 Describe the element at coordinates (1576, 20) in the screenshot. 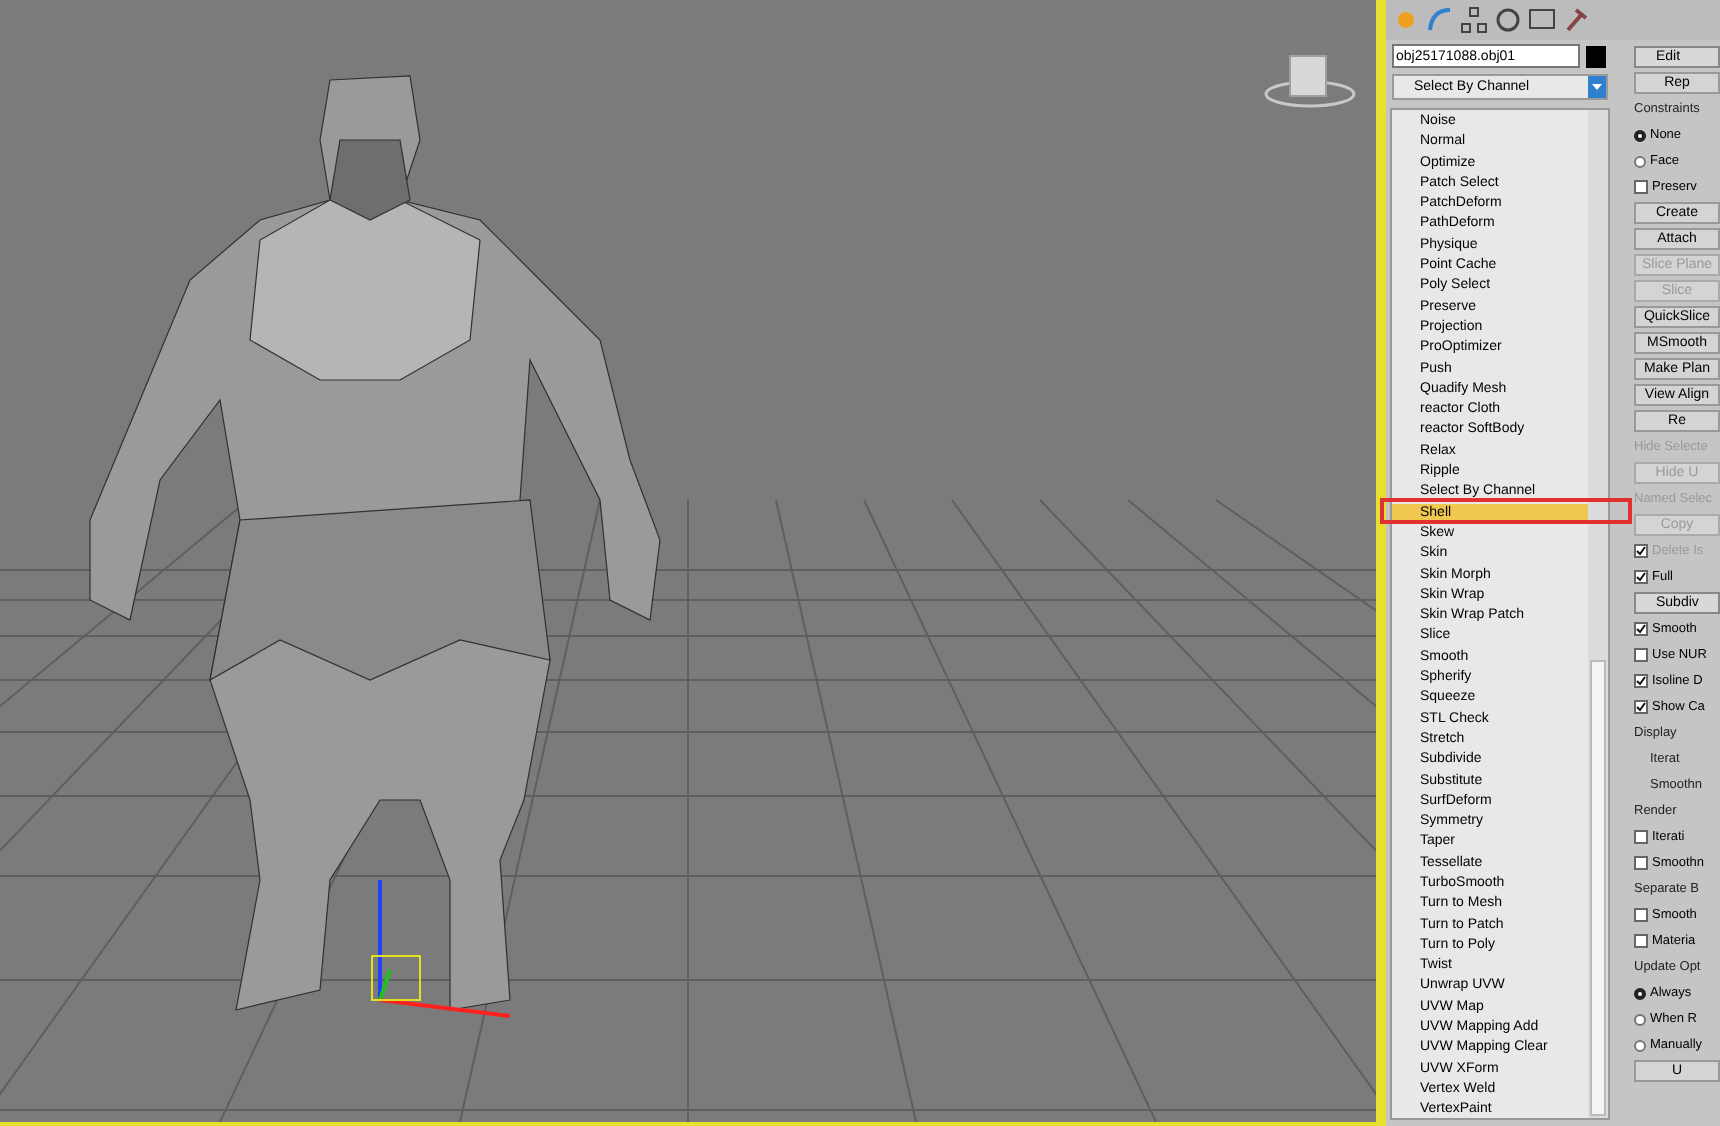

I see `hammer-icon` at that location.